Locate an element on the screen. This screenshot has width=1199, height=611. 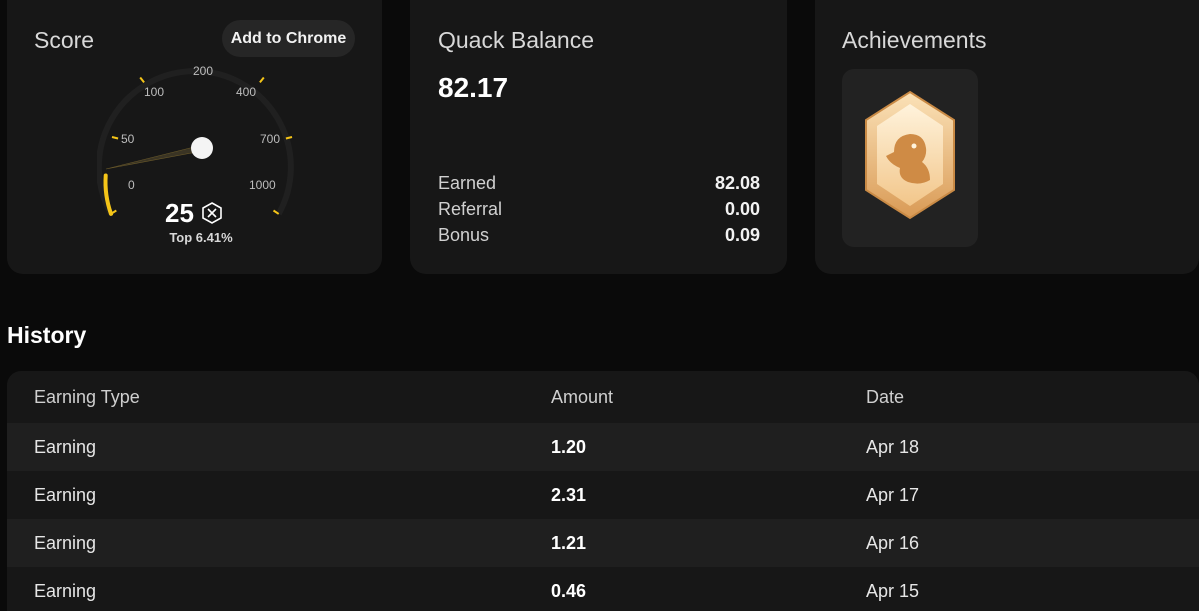
balance-row-earned: Earned 82.08 is located at coordinates (599, 183).